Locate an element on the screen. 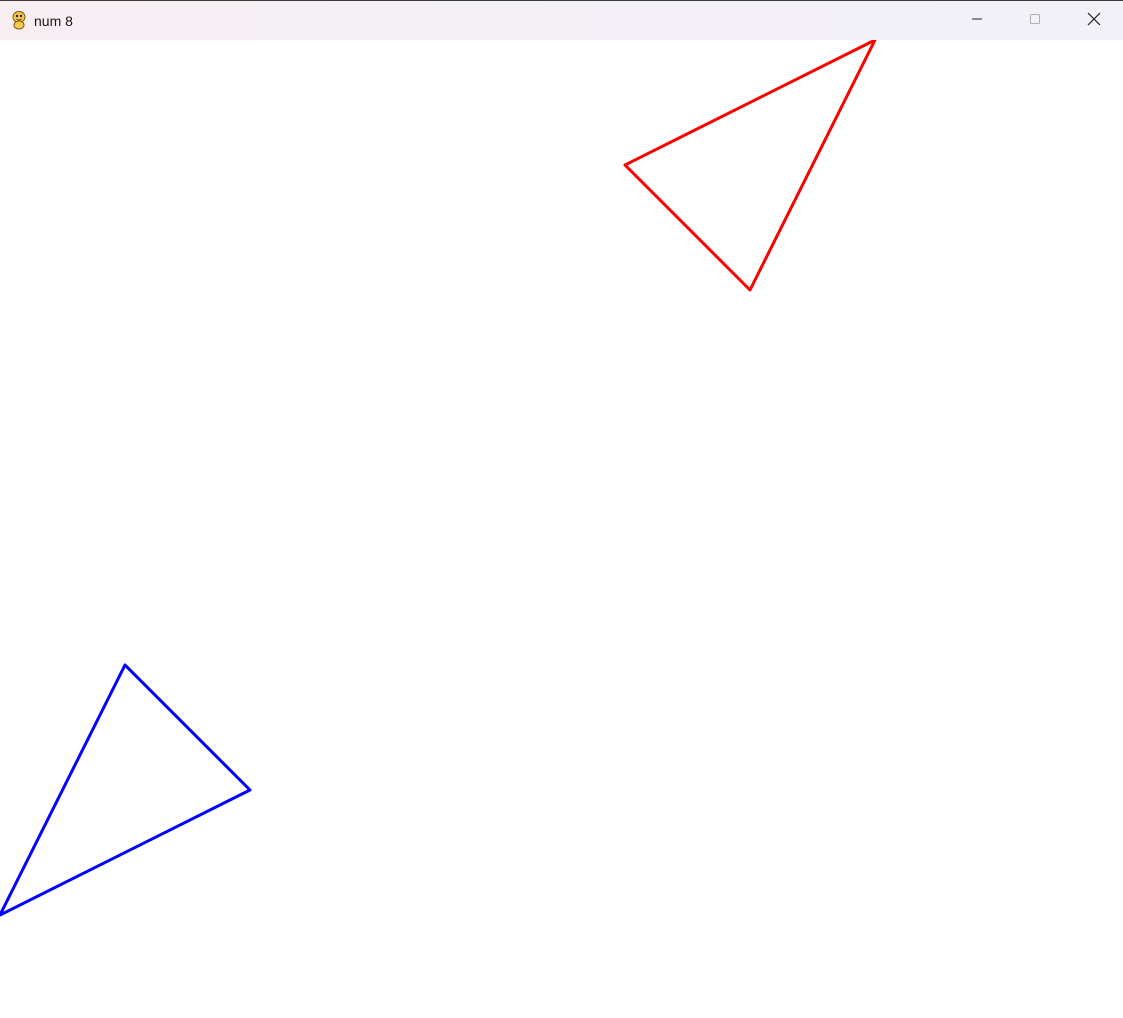 Image resolution: width=1123 pixels, height=1018 pixels. red-triangle is located at coordinates (750, 165).